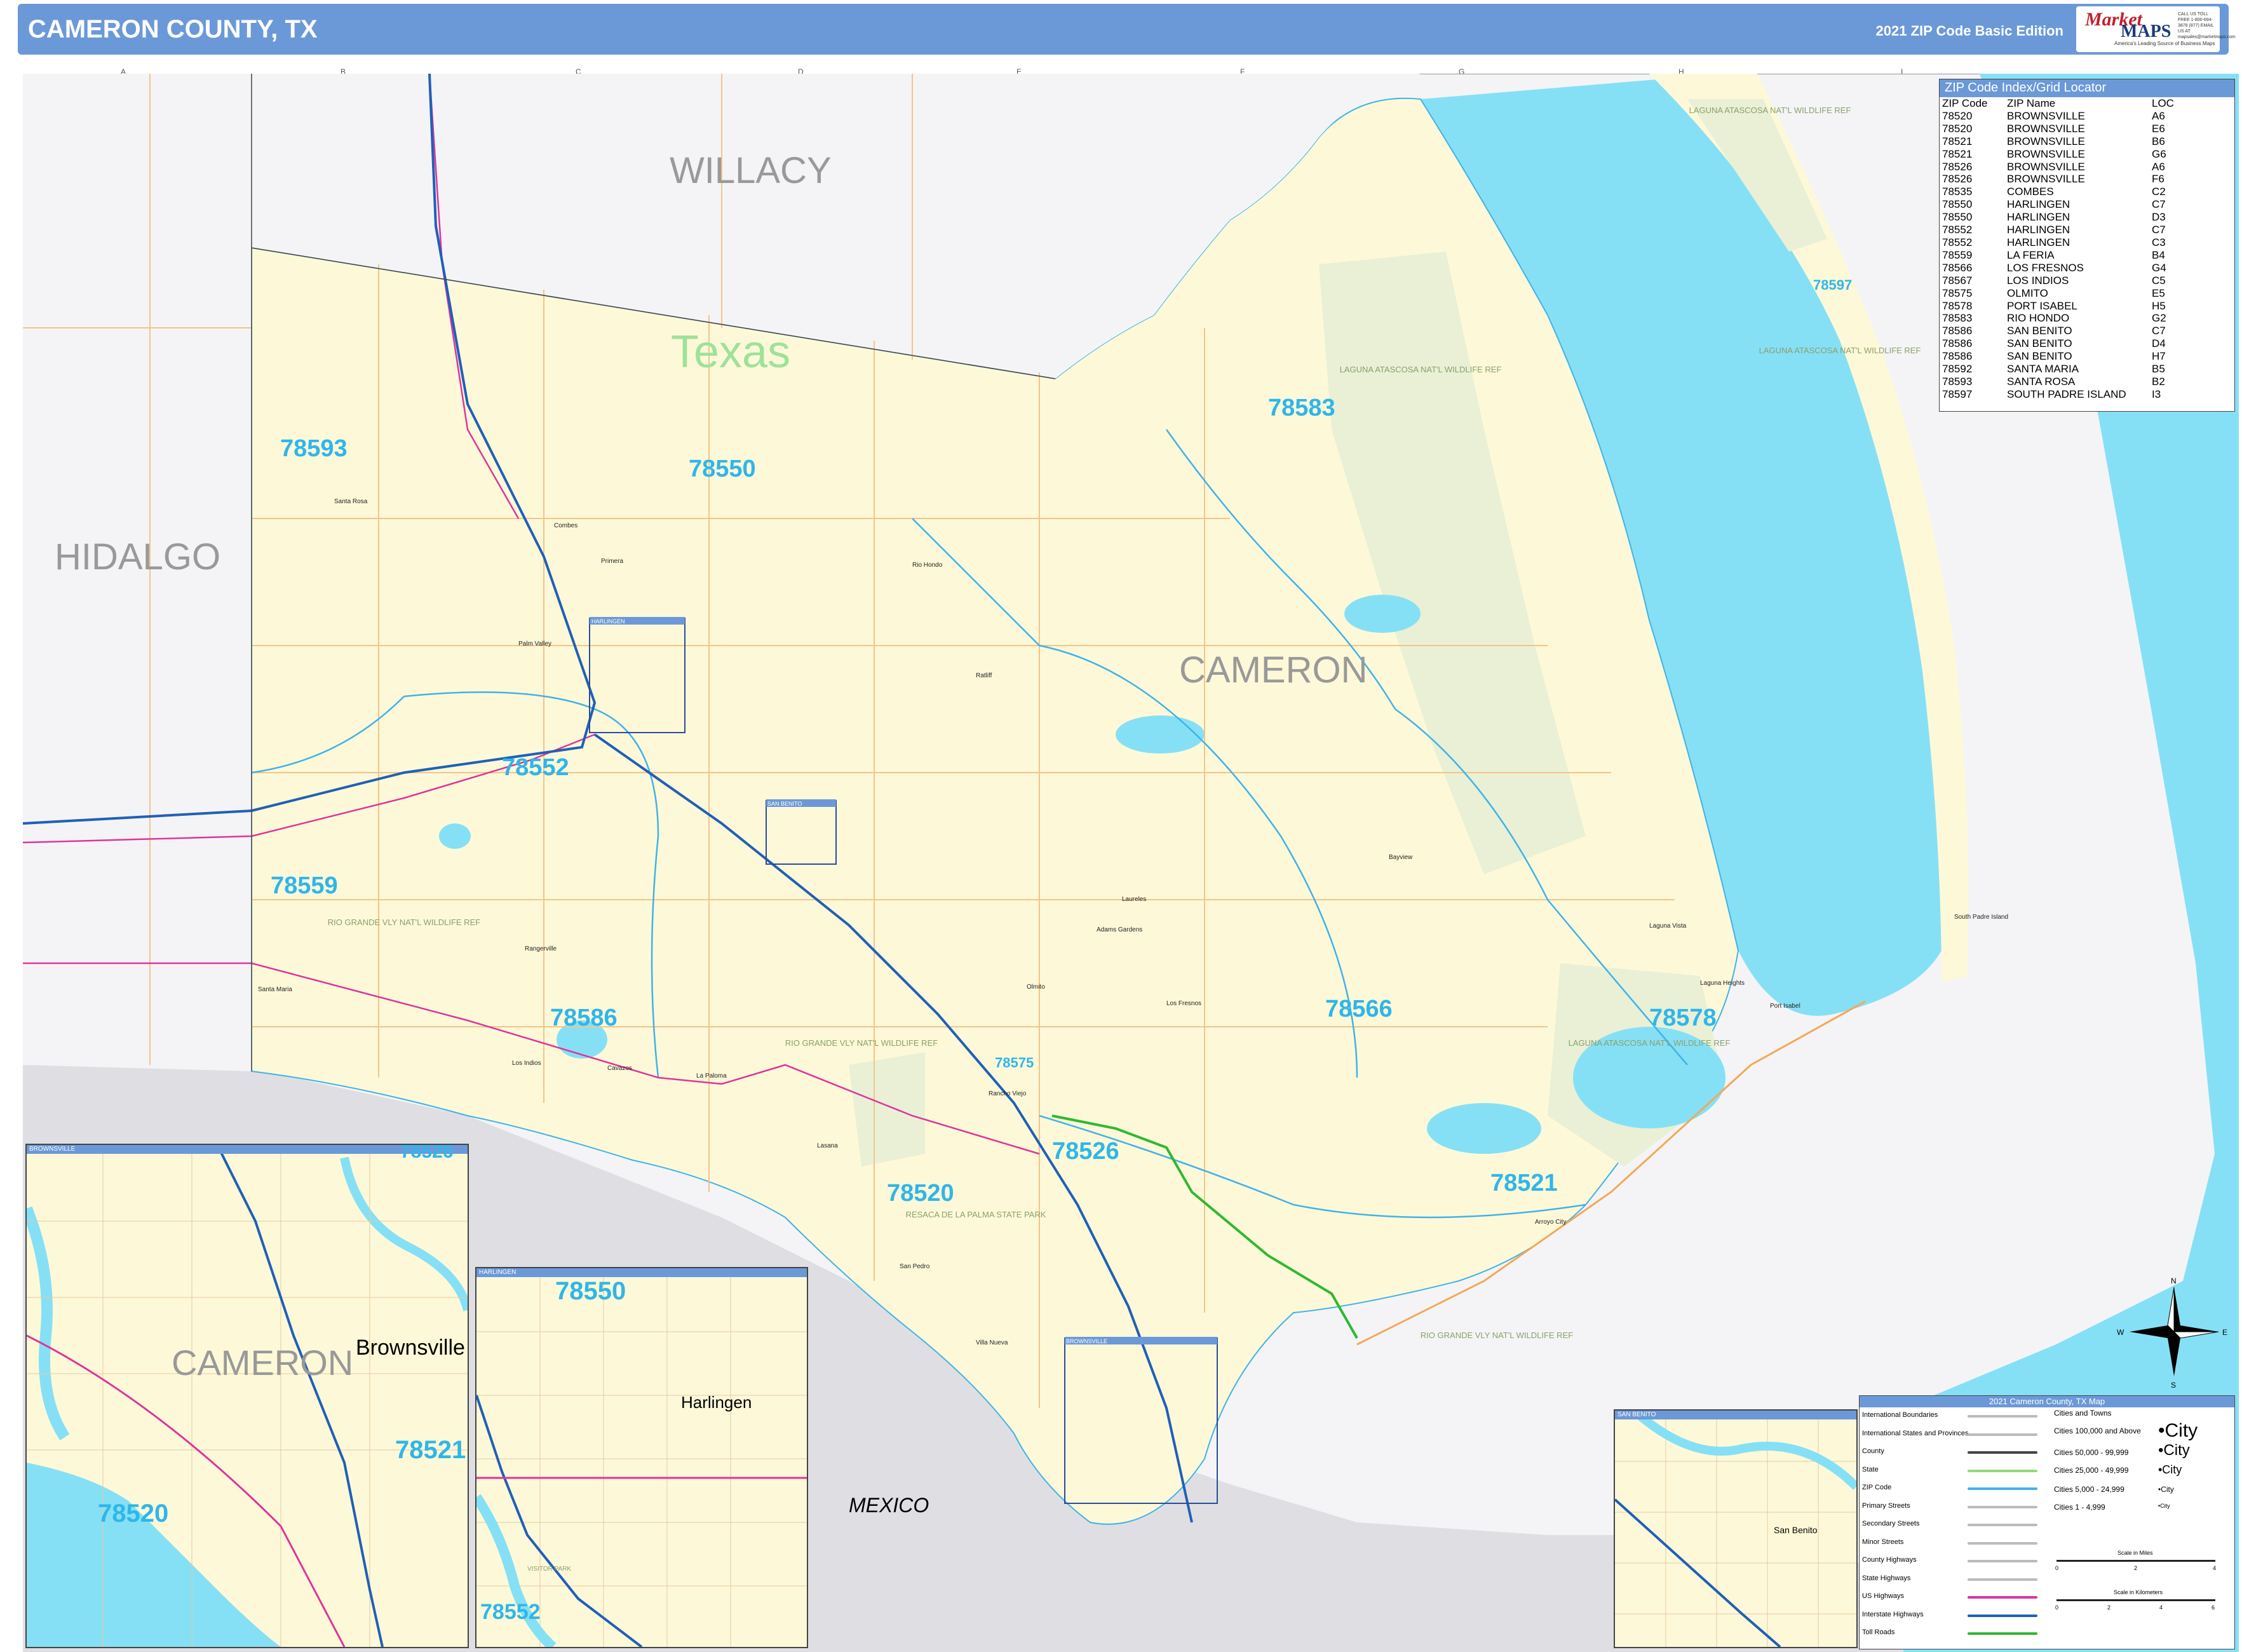 The image size is (2242, 1652). Describe the element at coordinates (1668, 927) in the screenshot. I see `place-laguna-vista: Laguna Vista` at that location.